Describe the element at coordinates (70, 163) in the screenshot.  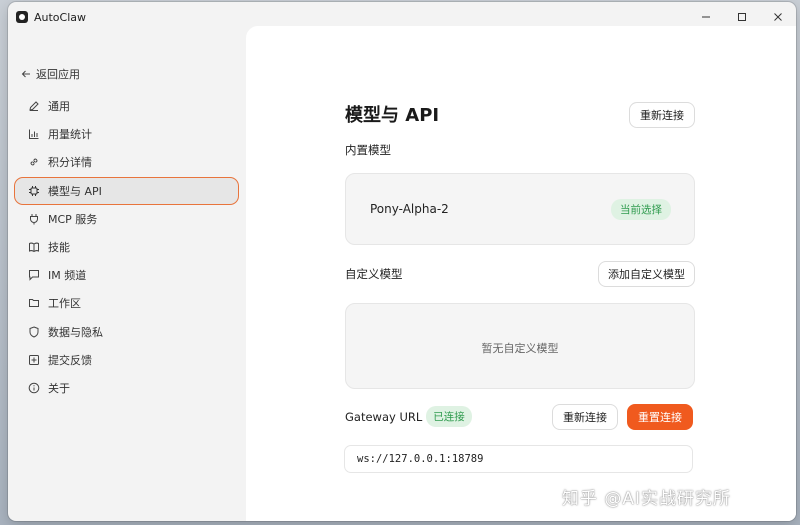
I see `sidebar-item-label: 积分详情` at that location.